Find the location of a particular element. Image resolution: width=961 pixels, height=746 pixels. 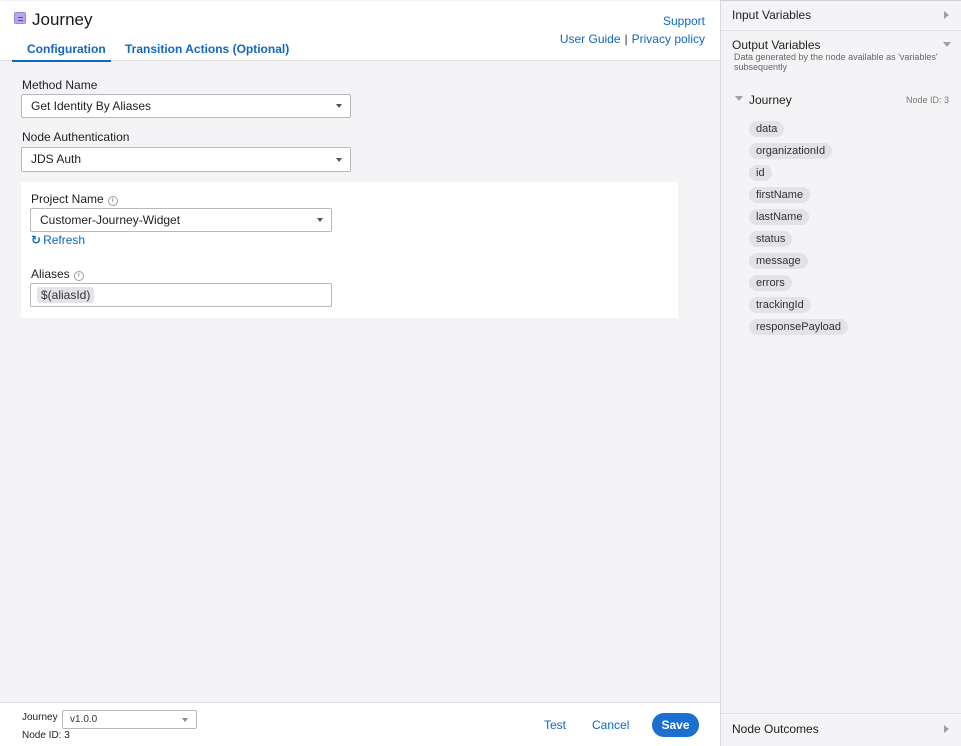

project-name-label-text: Project Name is located at coordinates (67, 199).